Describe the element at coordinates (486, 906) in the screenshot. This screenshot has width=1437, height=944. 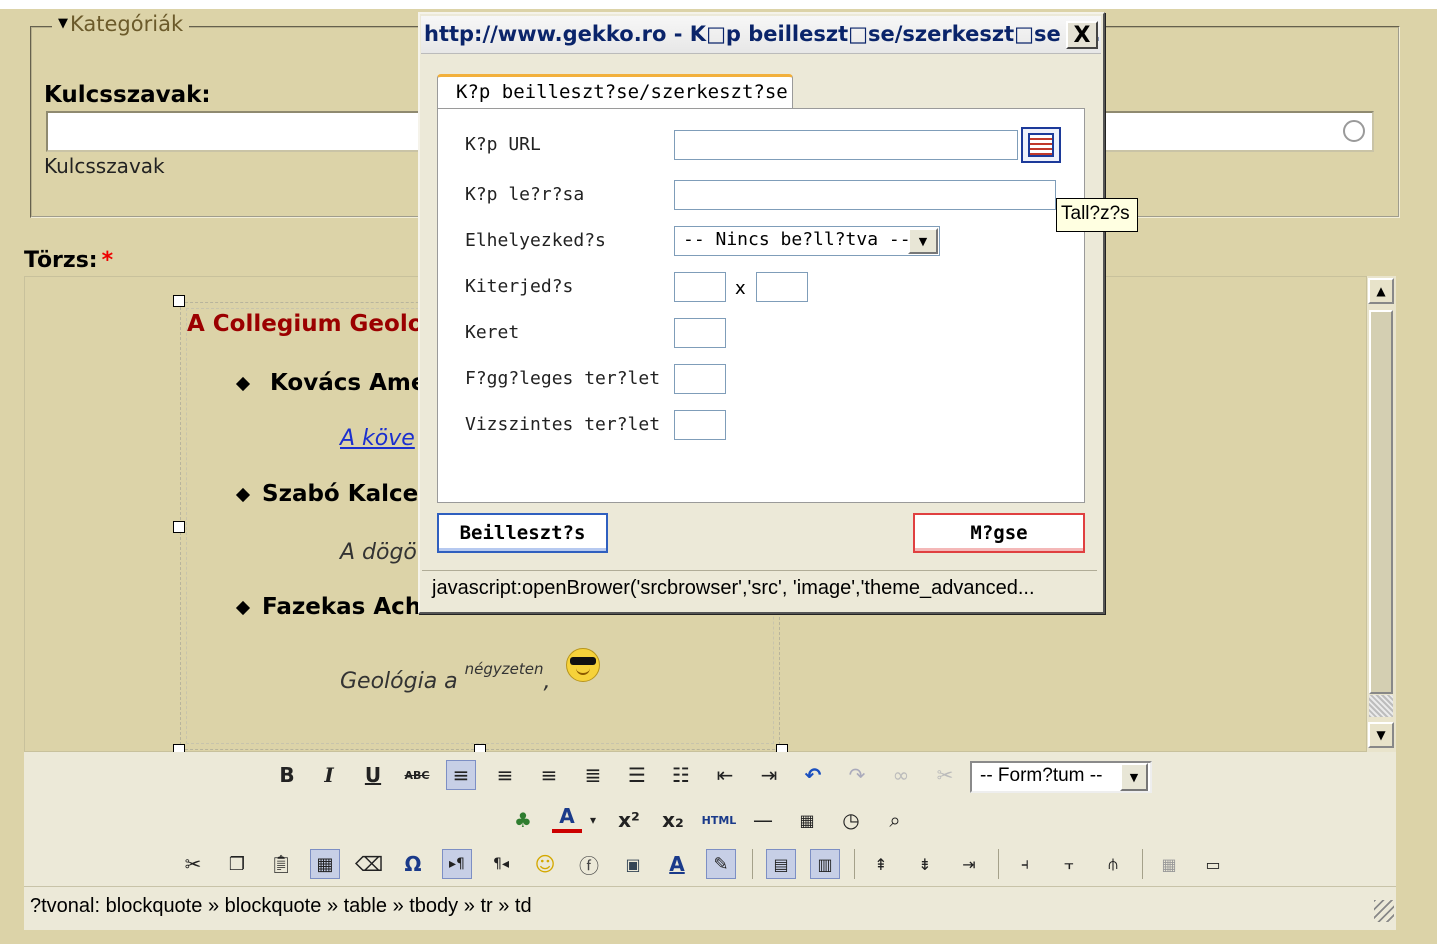
I see `path-item: tr` at that location.